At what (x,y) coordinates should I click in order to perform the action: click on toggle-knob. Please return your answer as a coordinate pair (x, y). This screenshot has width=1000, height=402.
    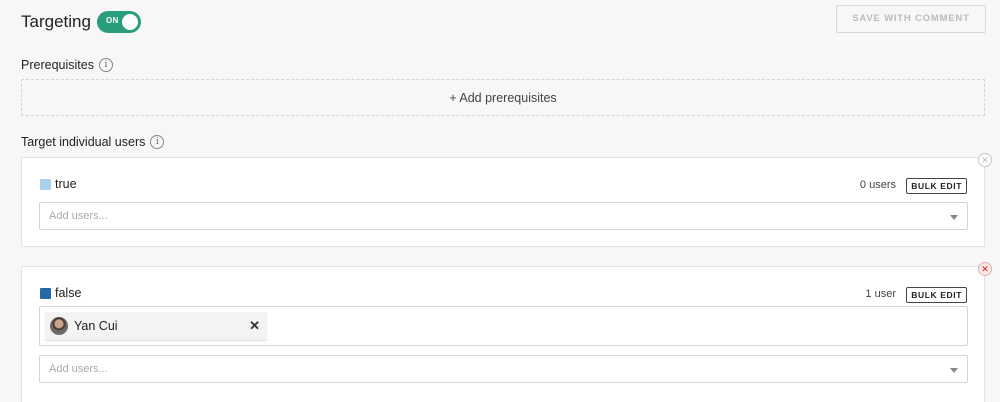
    Looking at the image, I should click on (130, 22).